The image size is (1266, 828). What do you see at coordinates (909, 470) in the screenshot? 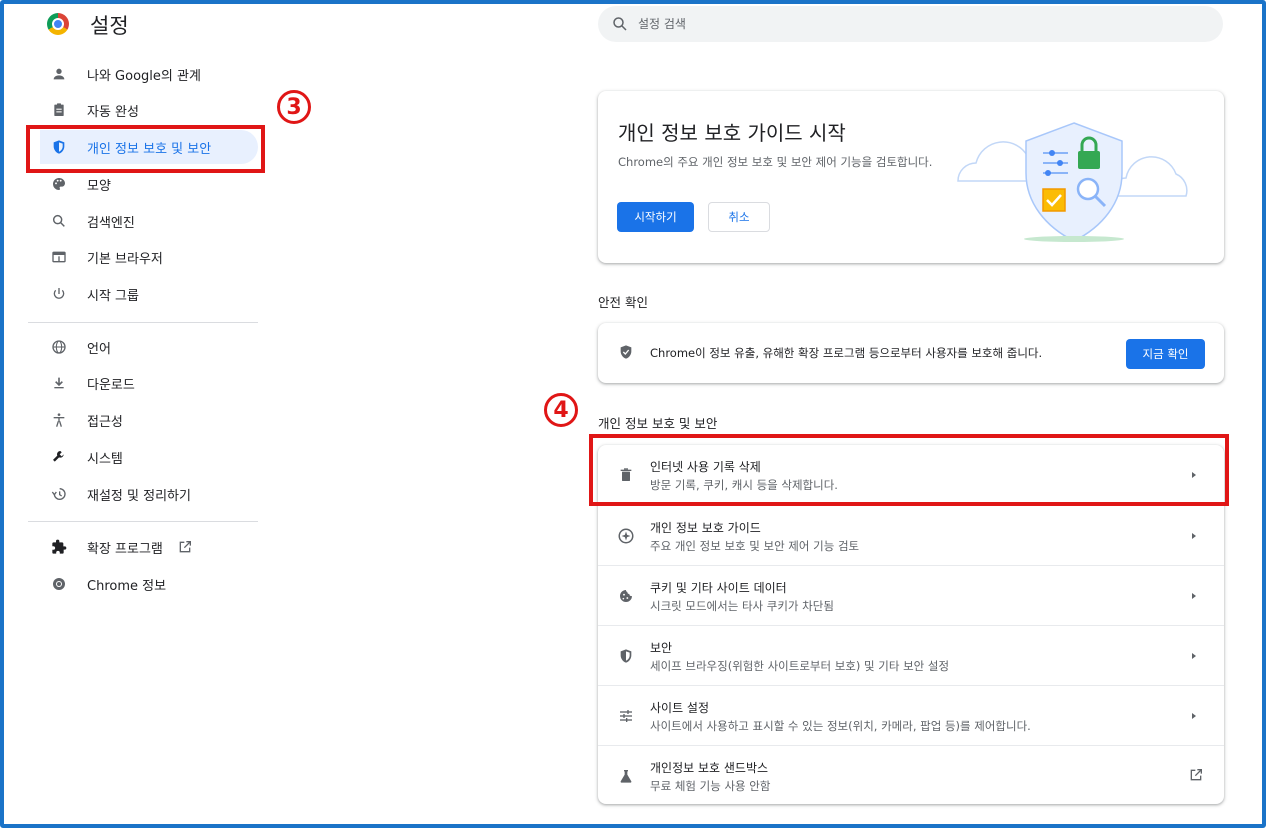
I see `highlight-box-clear-data` at bounding box center [909, 470].